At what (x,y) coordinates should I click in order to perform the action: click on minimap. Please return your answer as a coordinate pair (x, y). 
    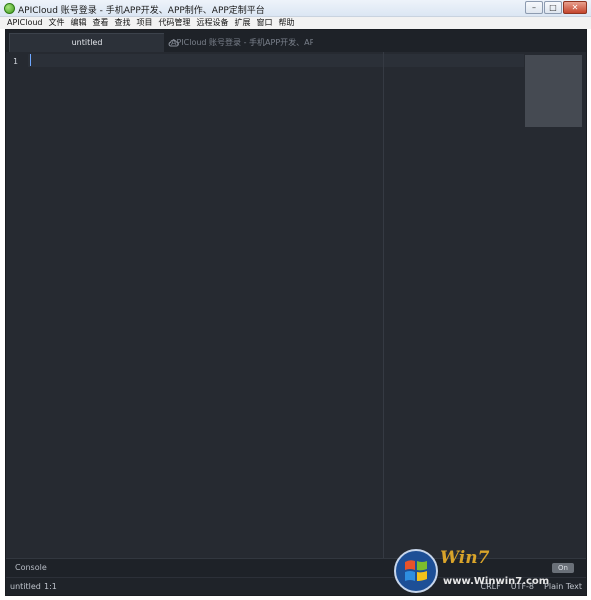
    Looking at the image, I should click on (555, 305).